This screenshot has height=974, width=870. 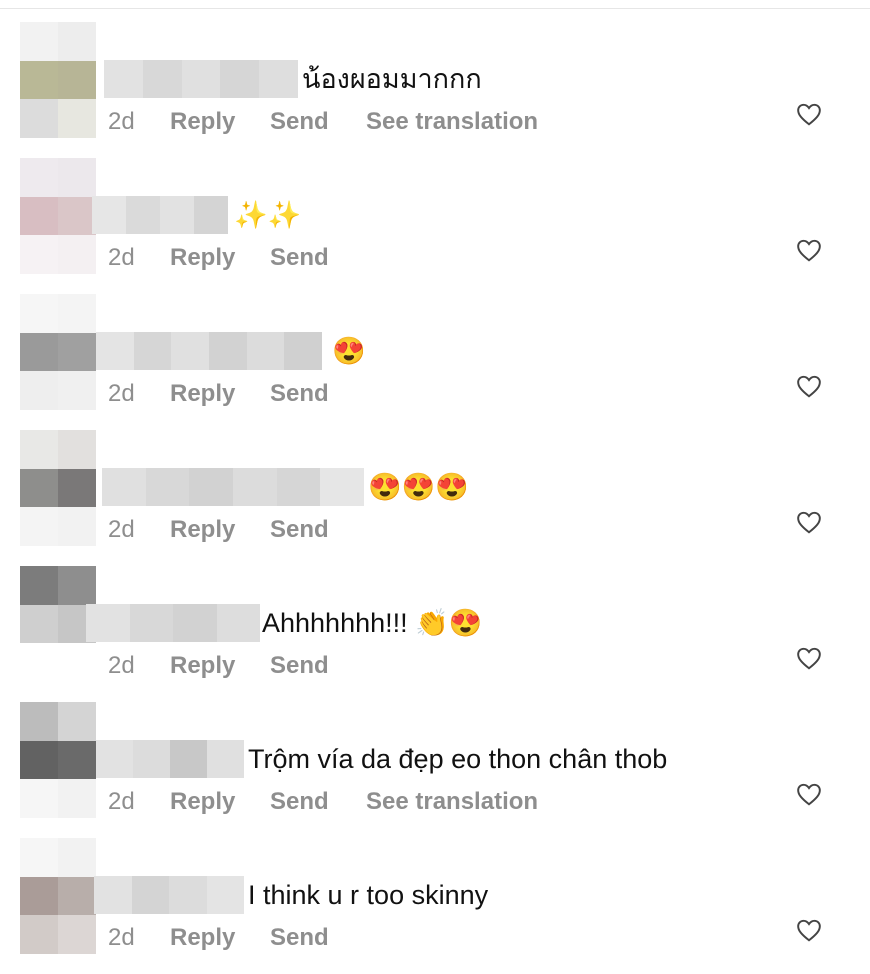 I want to click on comment-text: 😍😍😍, so click(x=418, y=487).